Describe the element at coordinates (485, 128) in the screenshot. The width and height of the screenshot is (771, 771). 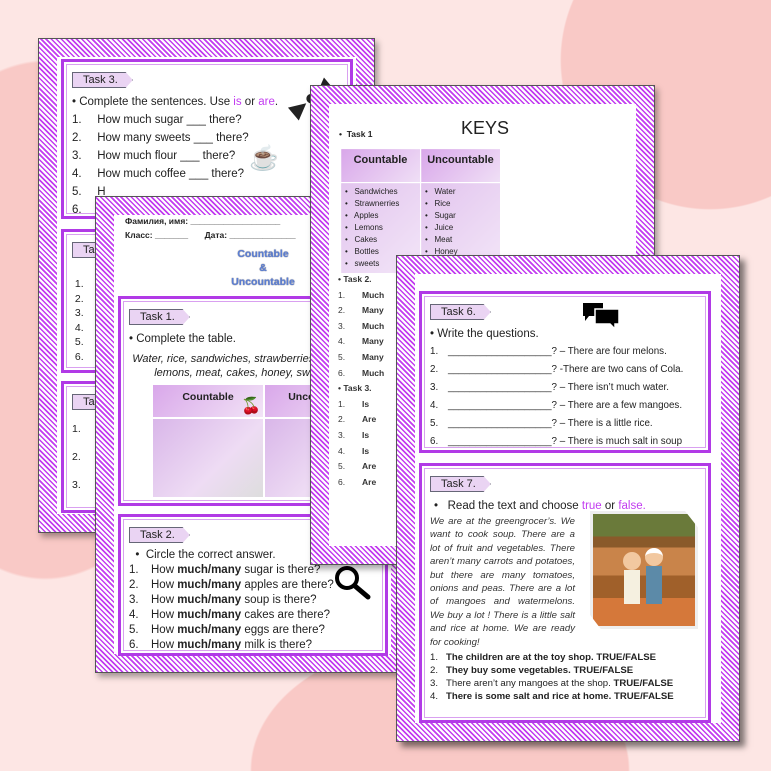
I see `keys-title: KEYS` at that location.